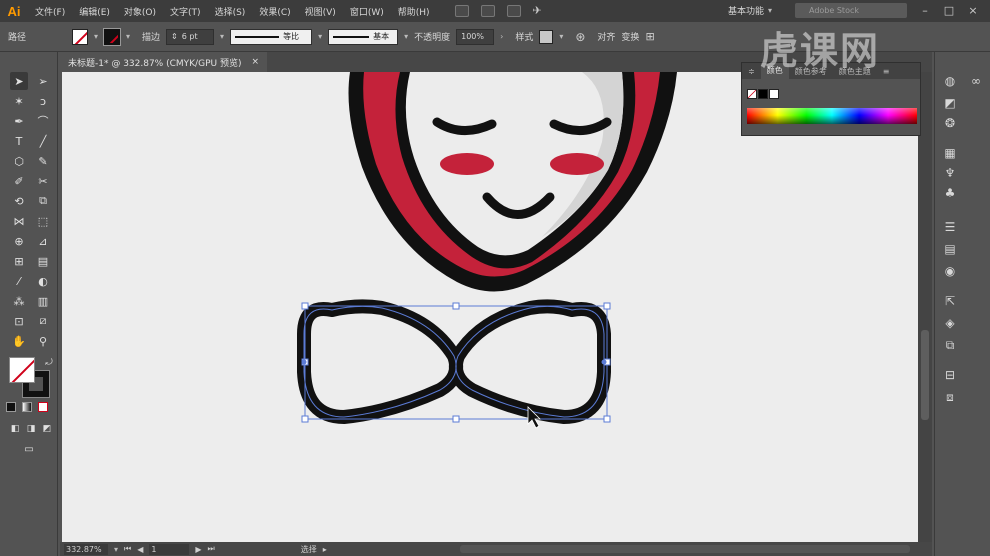 The image size is (990, 556). Describe the element at coordinates (432, 36) in the screenshot. I see `opacity-label: 不透明度` at that location.